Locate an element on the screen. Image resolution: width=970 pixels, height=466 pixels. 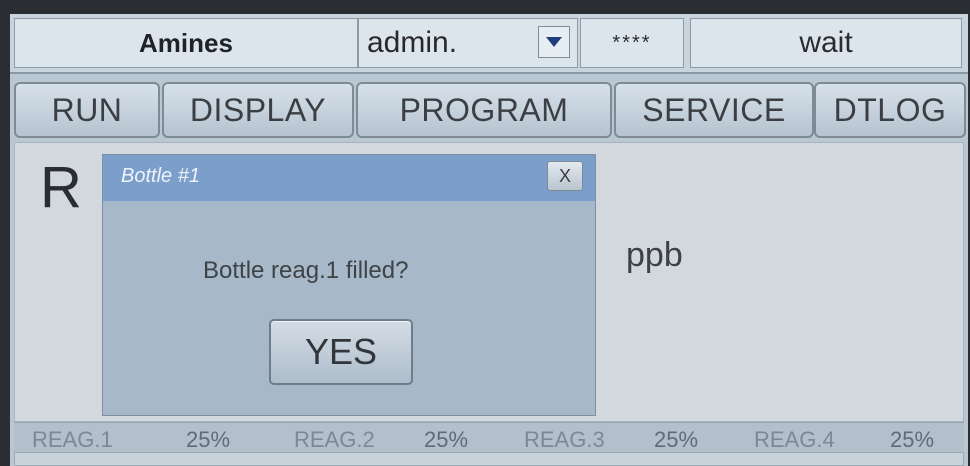
chevron-down-icon is located at coordinates (554, 42).